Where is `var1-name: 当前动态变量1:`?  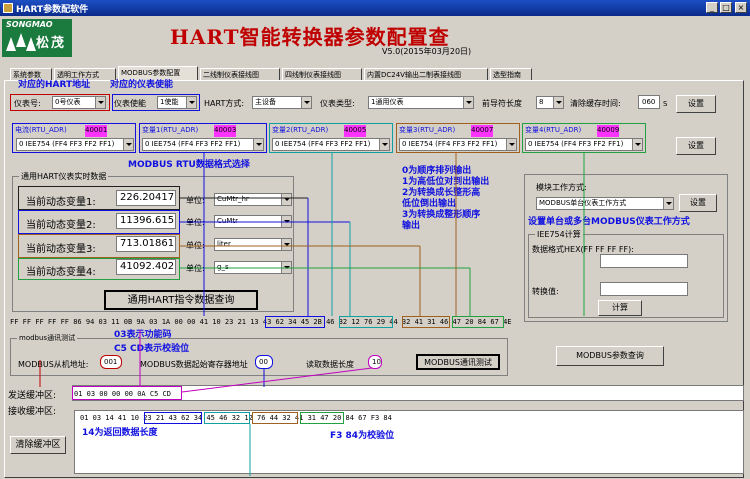
var1-name: 当前动态变量1: is located at coordinates (61, 202).